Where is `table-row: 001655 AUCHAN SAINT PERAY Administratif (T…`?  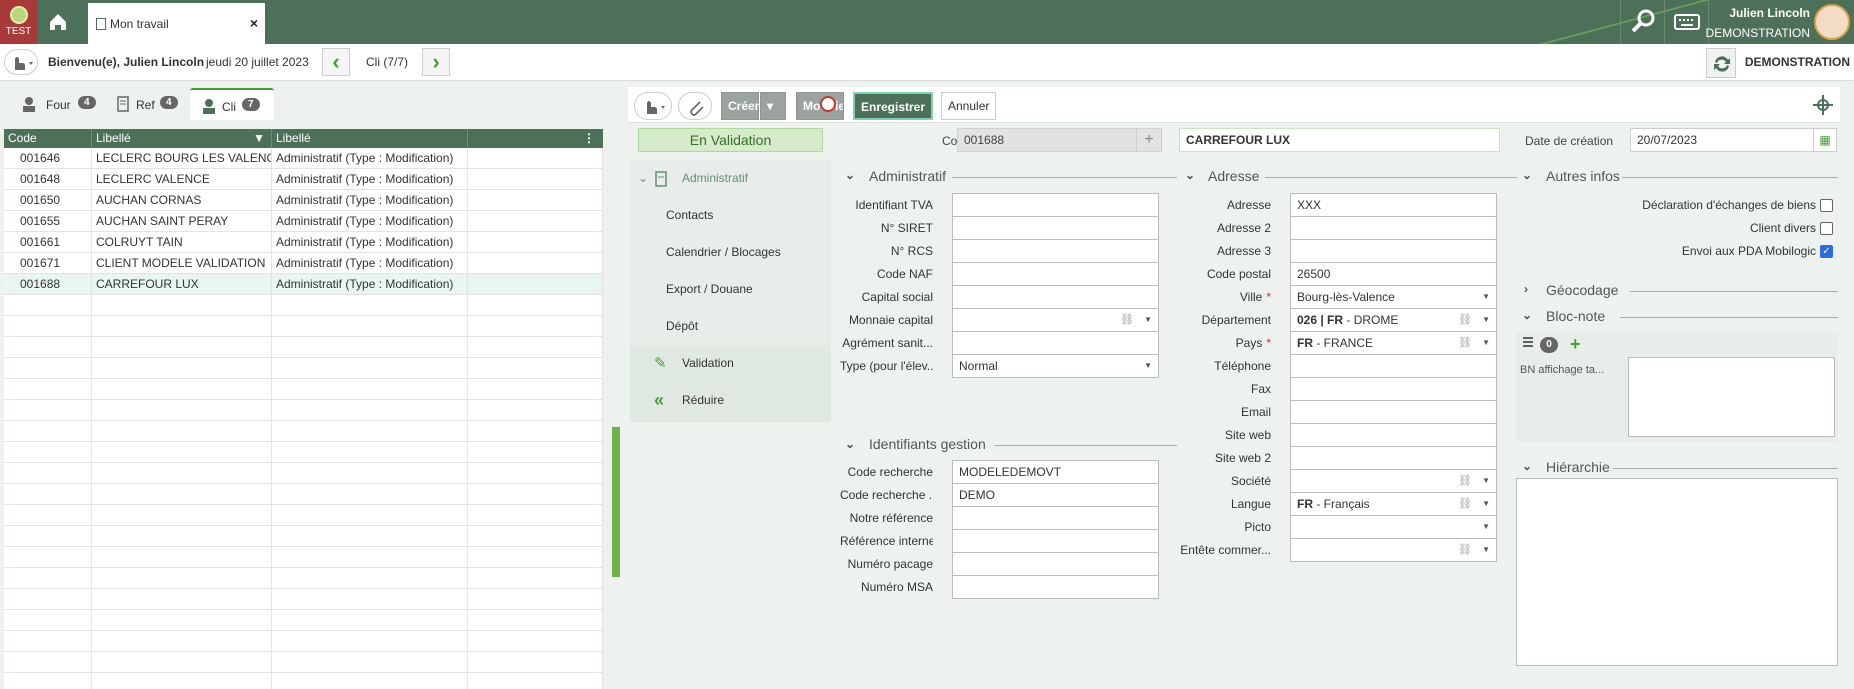
table-row: 001655 AUCHAN SAINT PERAY Administratif (T… is located at coordinates (303, 221).